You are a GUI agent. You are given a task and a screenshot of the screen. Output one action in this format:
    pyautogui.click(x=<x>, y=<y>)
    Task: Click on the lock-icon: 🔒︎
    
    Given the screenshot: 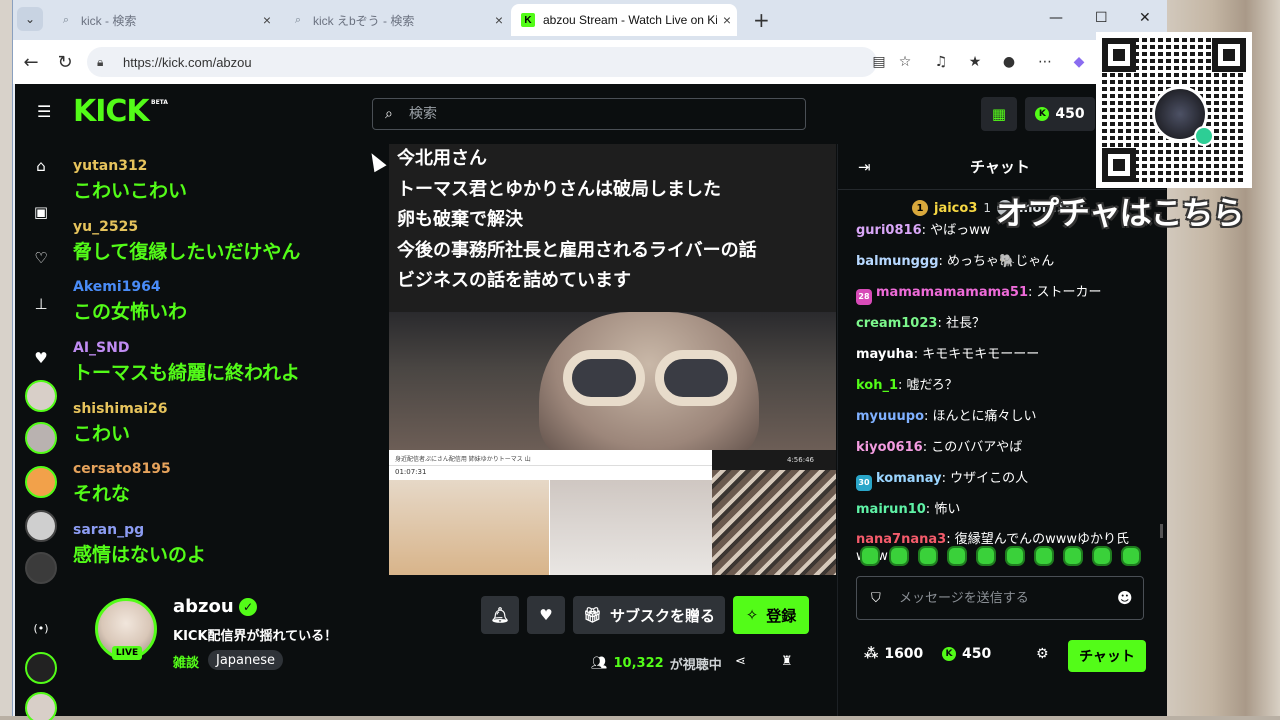 What is the action you would take?
    pyautogui.click(x=100, y=61)
    